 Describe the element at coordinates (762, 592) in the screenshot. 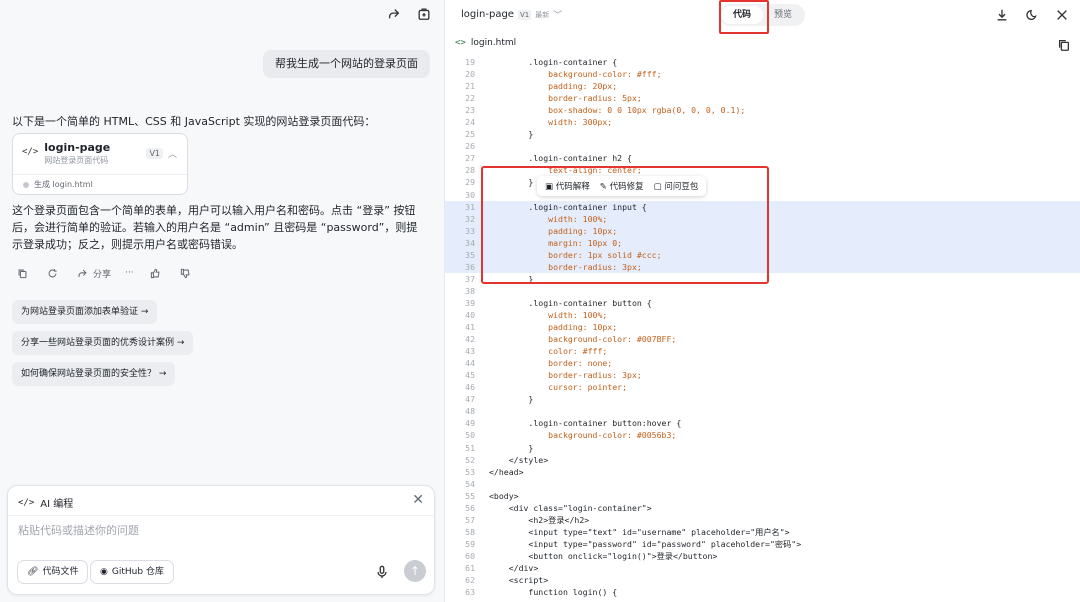

I see `code-line: 63 function login() {` at that location.